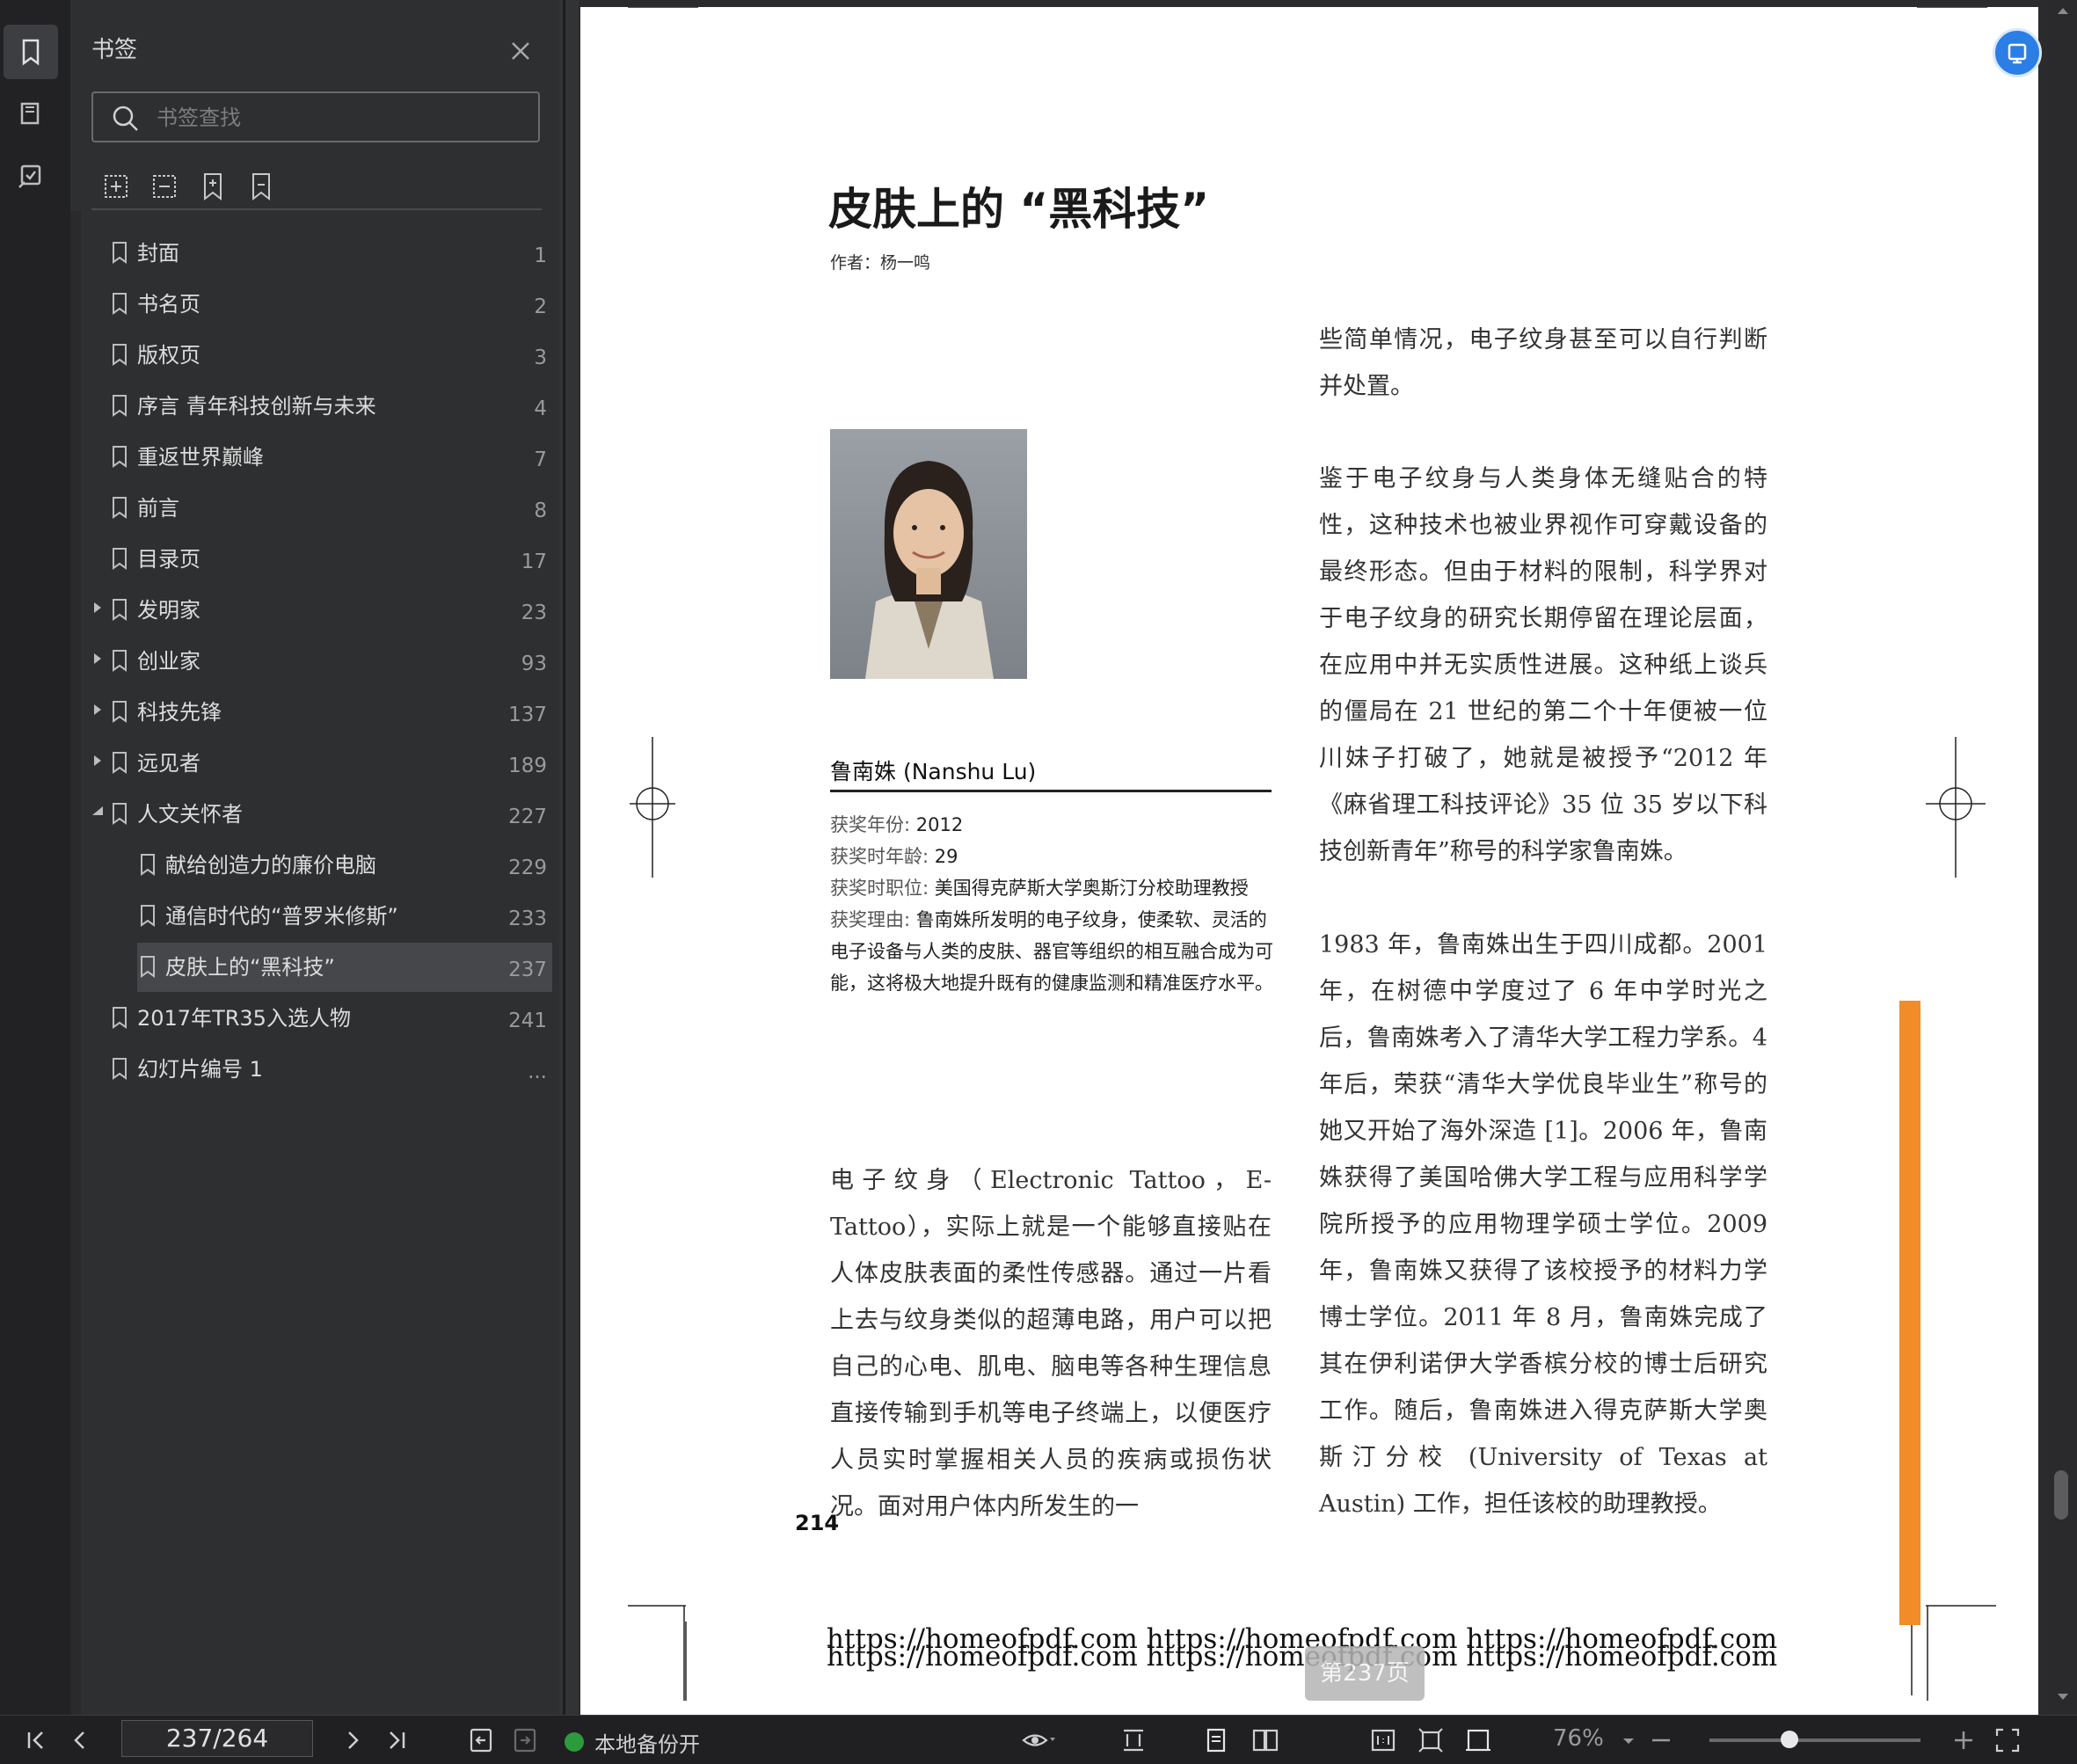  Describe the element at coordinates (1037, 1740) in the screenshot. I see `eye-protect-button` at that location.